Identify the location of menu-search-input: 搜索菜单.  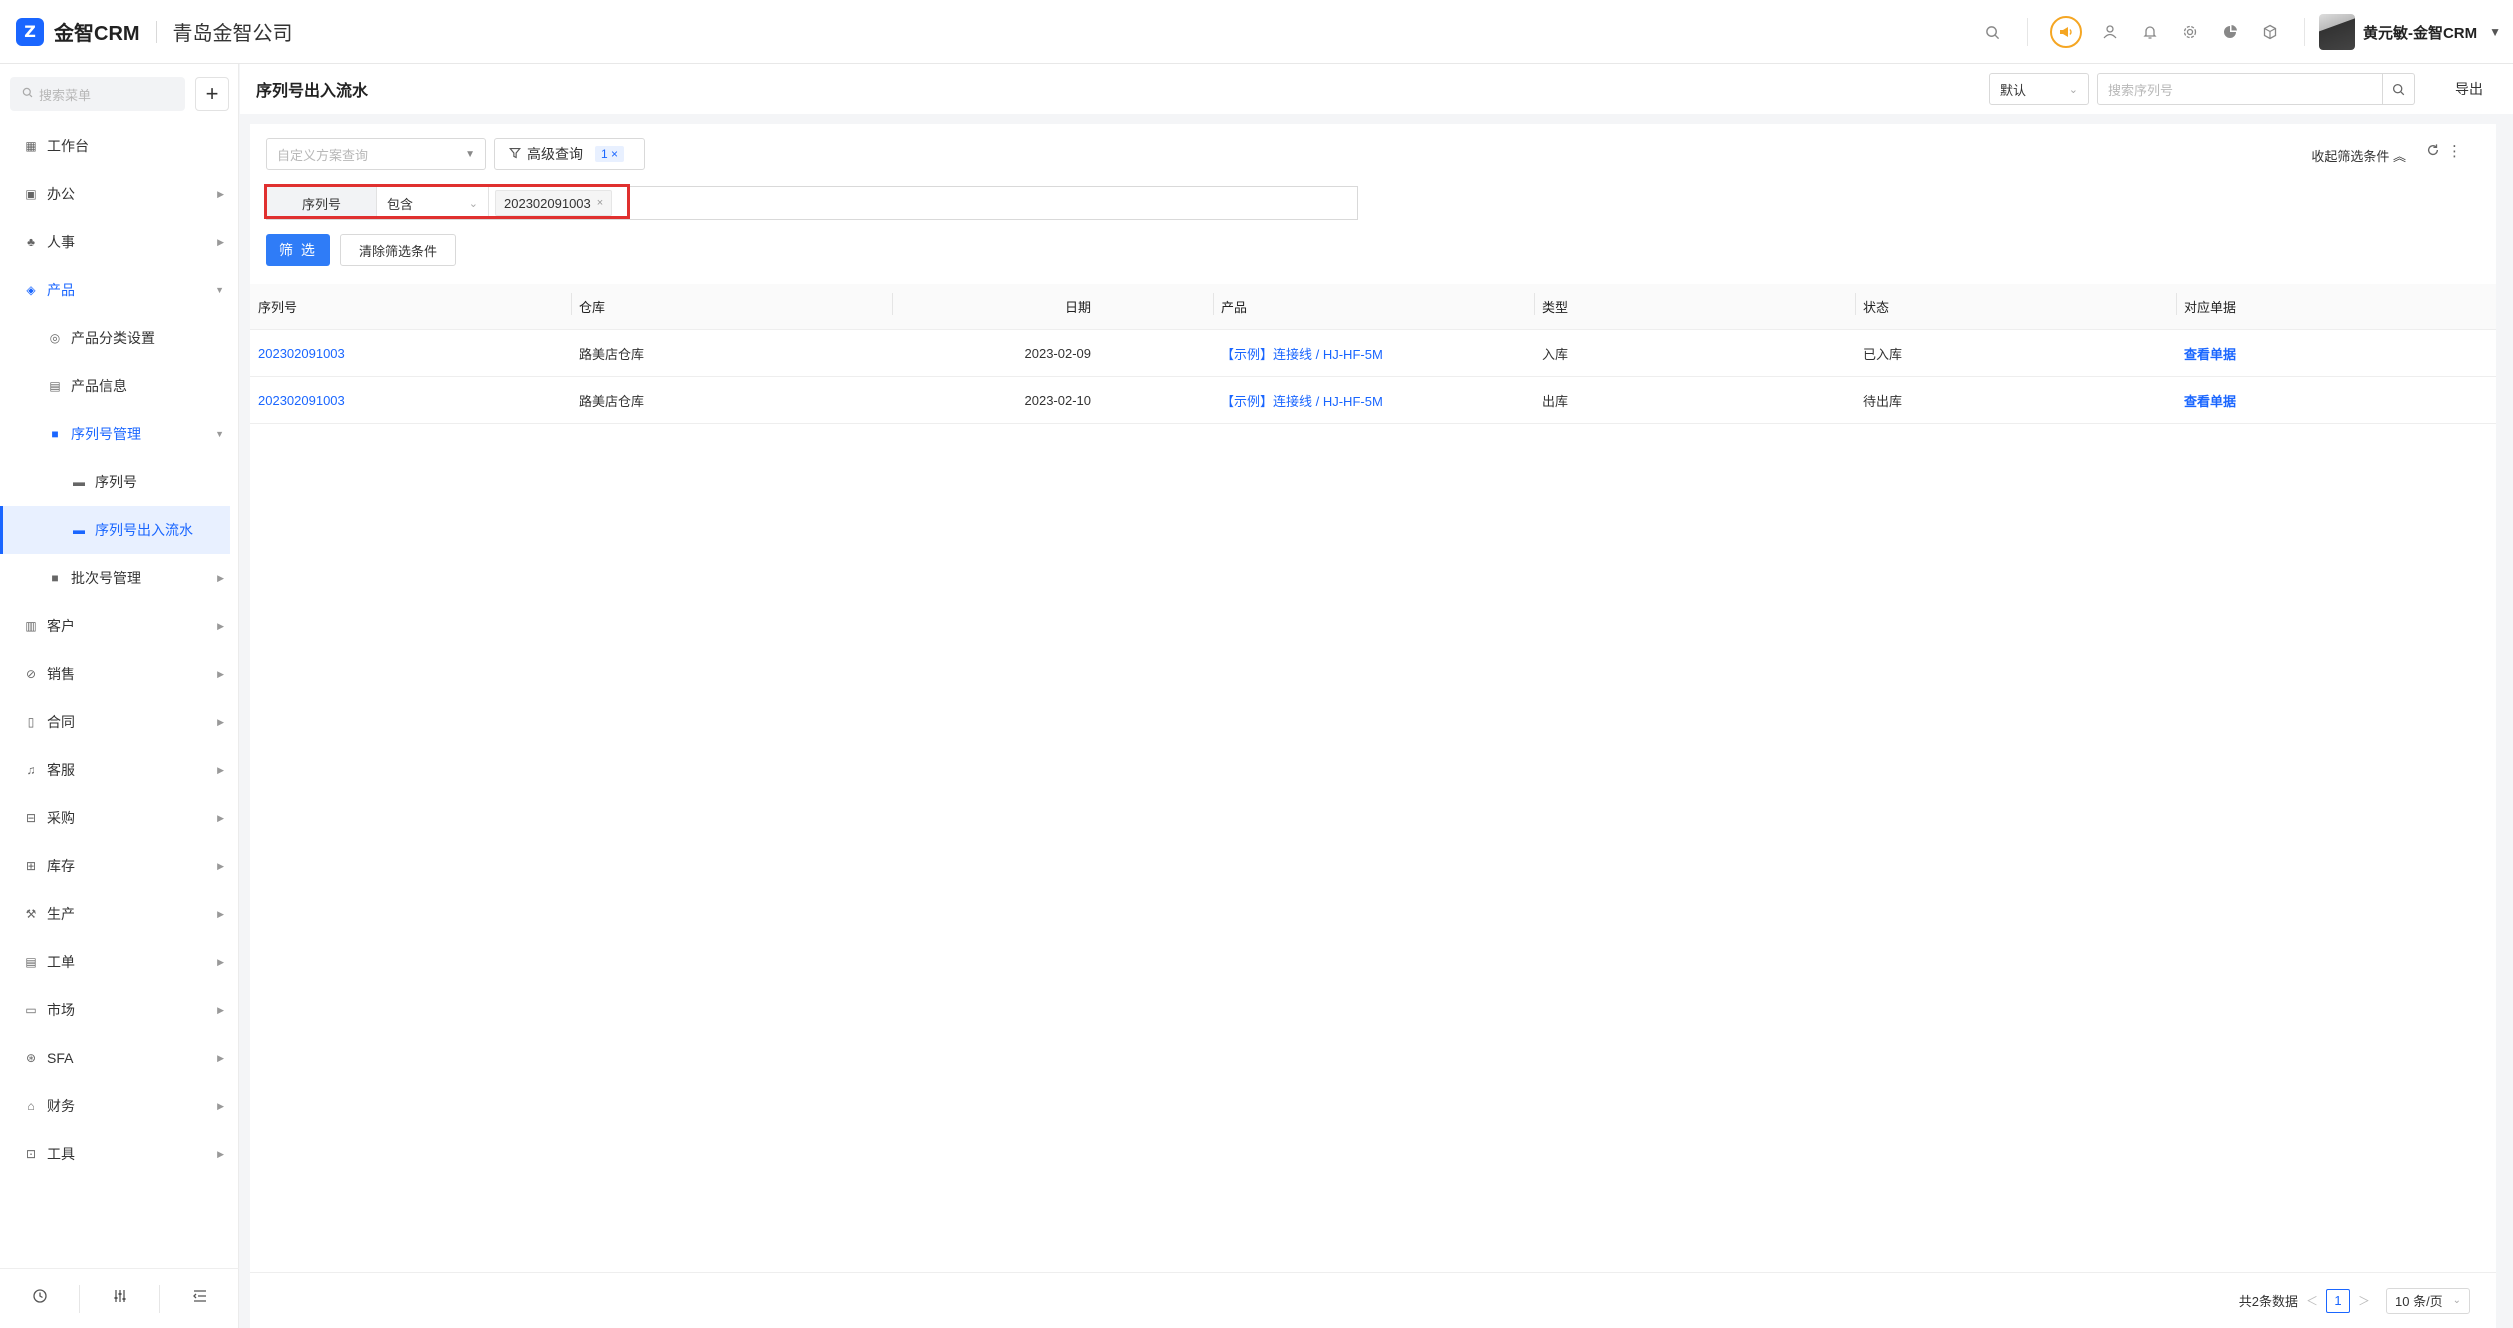
(97, 94).